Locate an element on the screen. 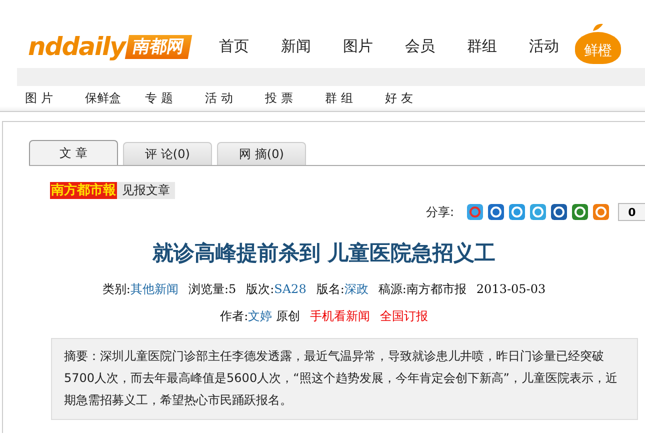 This screenshot has height=436, width=645. newspaper-logo: 南方都市報 is located at coordinates (83, 190).